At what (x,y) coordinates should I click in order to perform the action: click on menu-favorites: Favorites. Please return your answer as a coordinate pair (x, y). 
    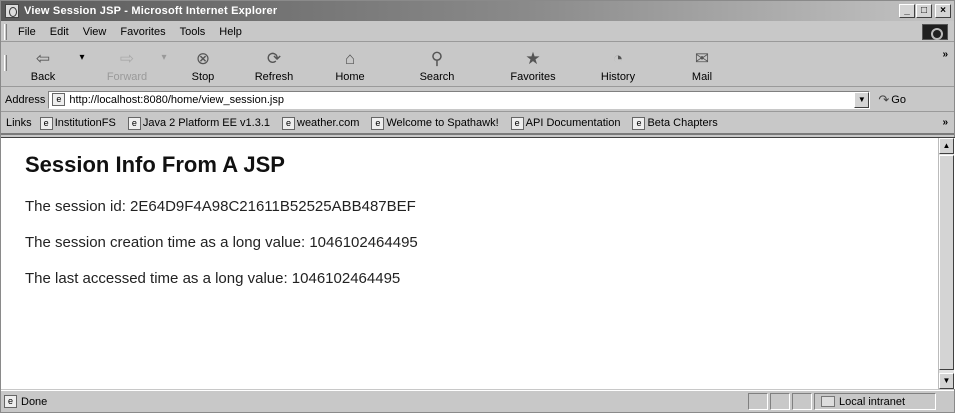
    Looking at the image, I should click on (142, 32).